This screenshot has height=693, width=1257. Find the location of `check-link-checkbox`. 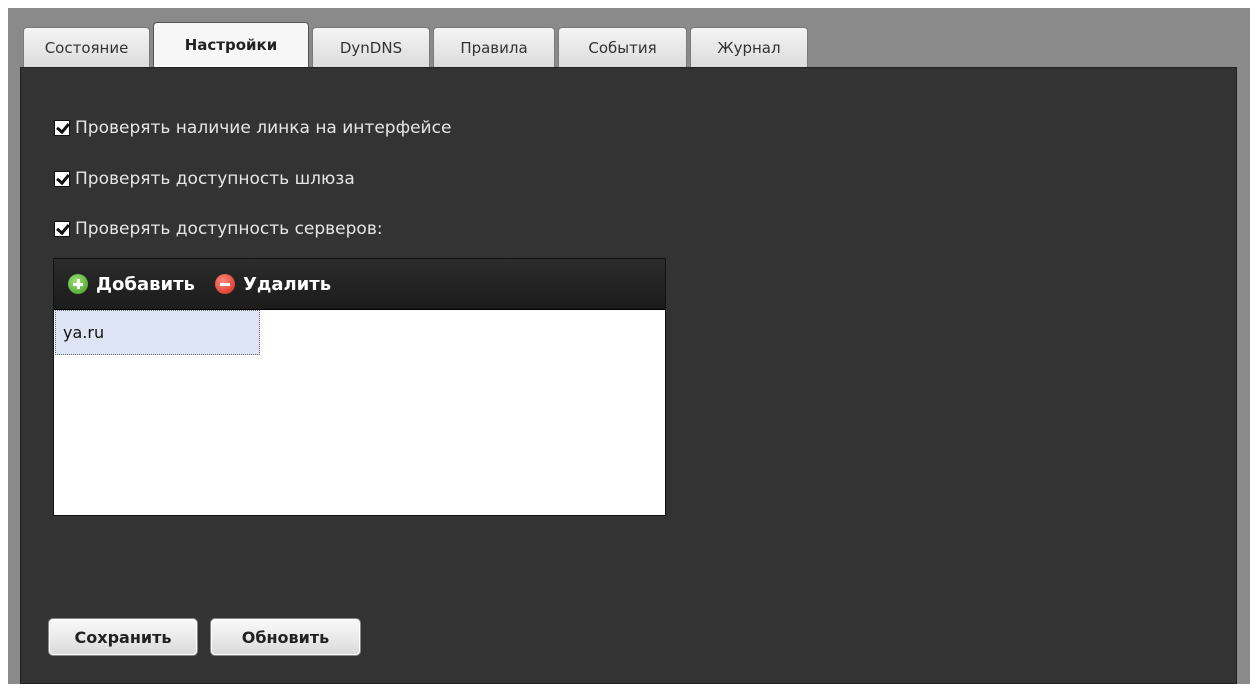

check-link-checkbox is located at coordinates (62, 128).